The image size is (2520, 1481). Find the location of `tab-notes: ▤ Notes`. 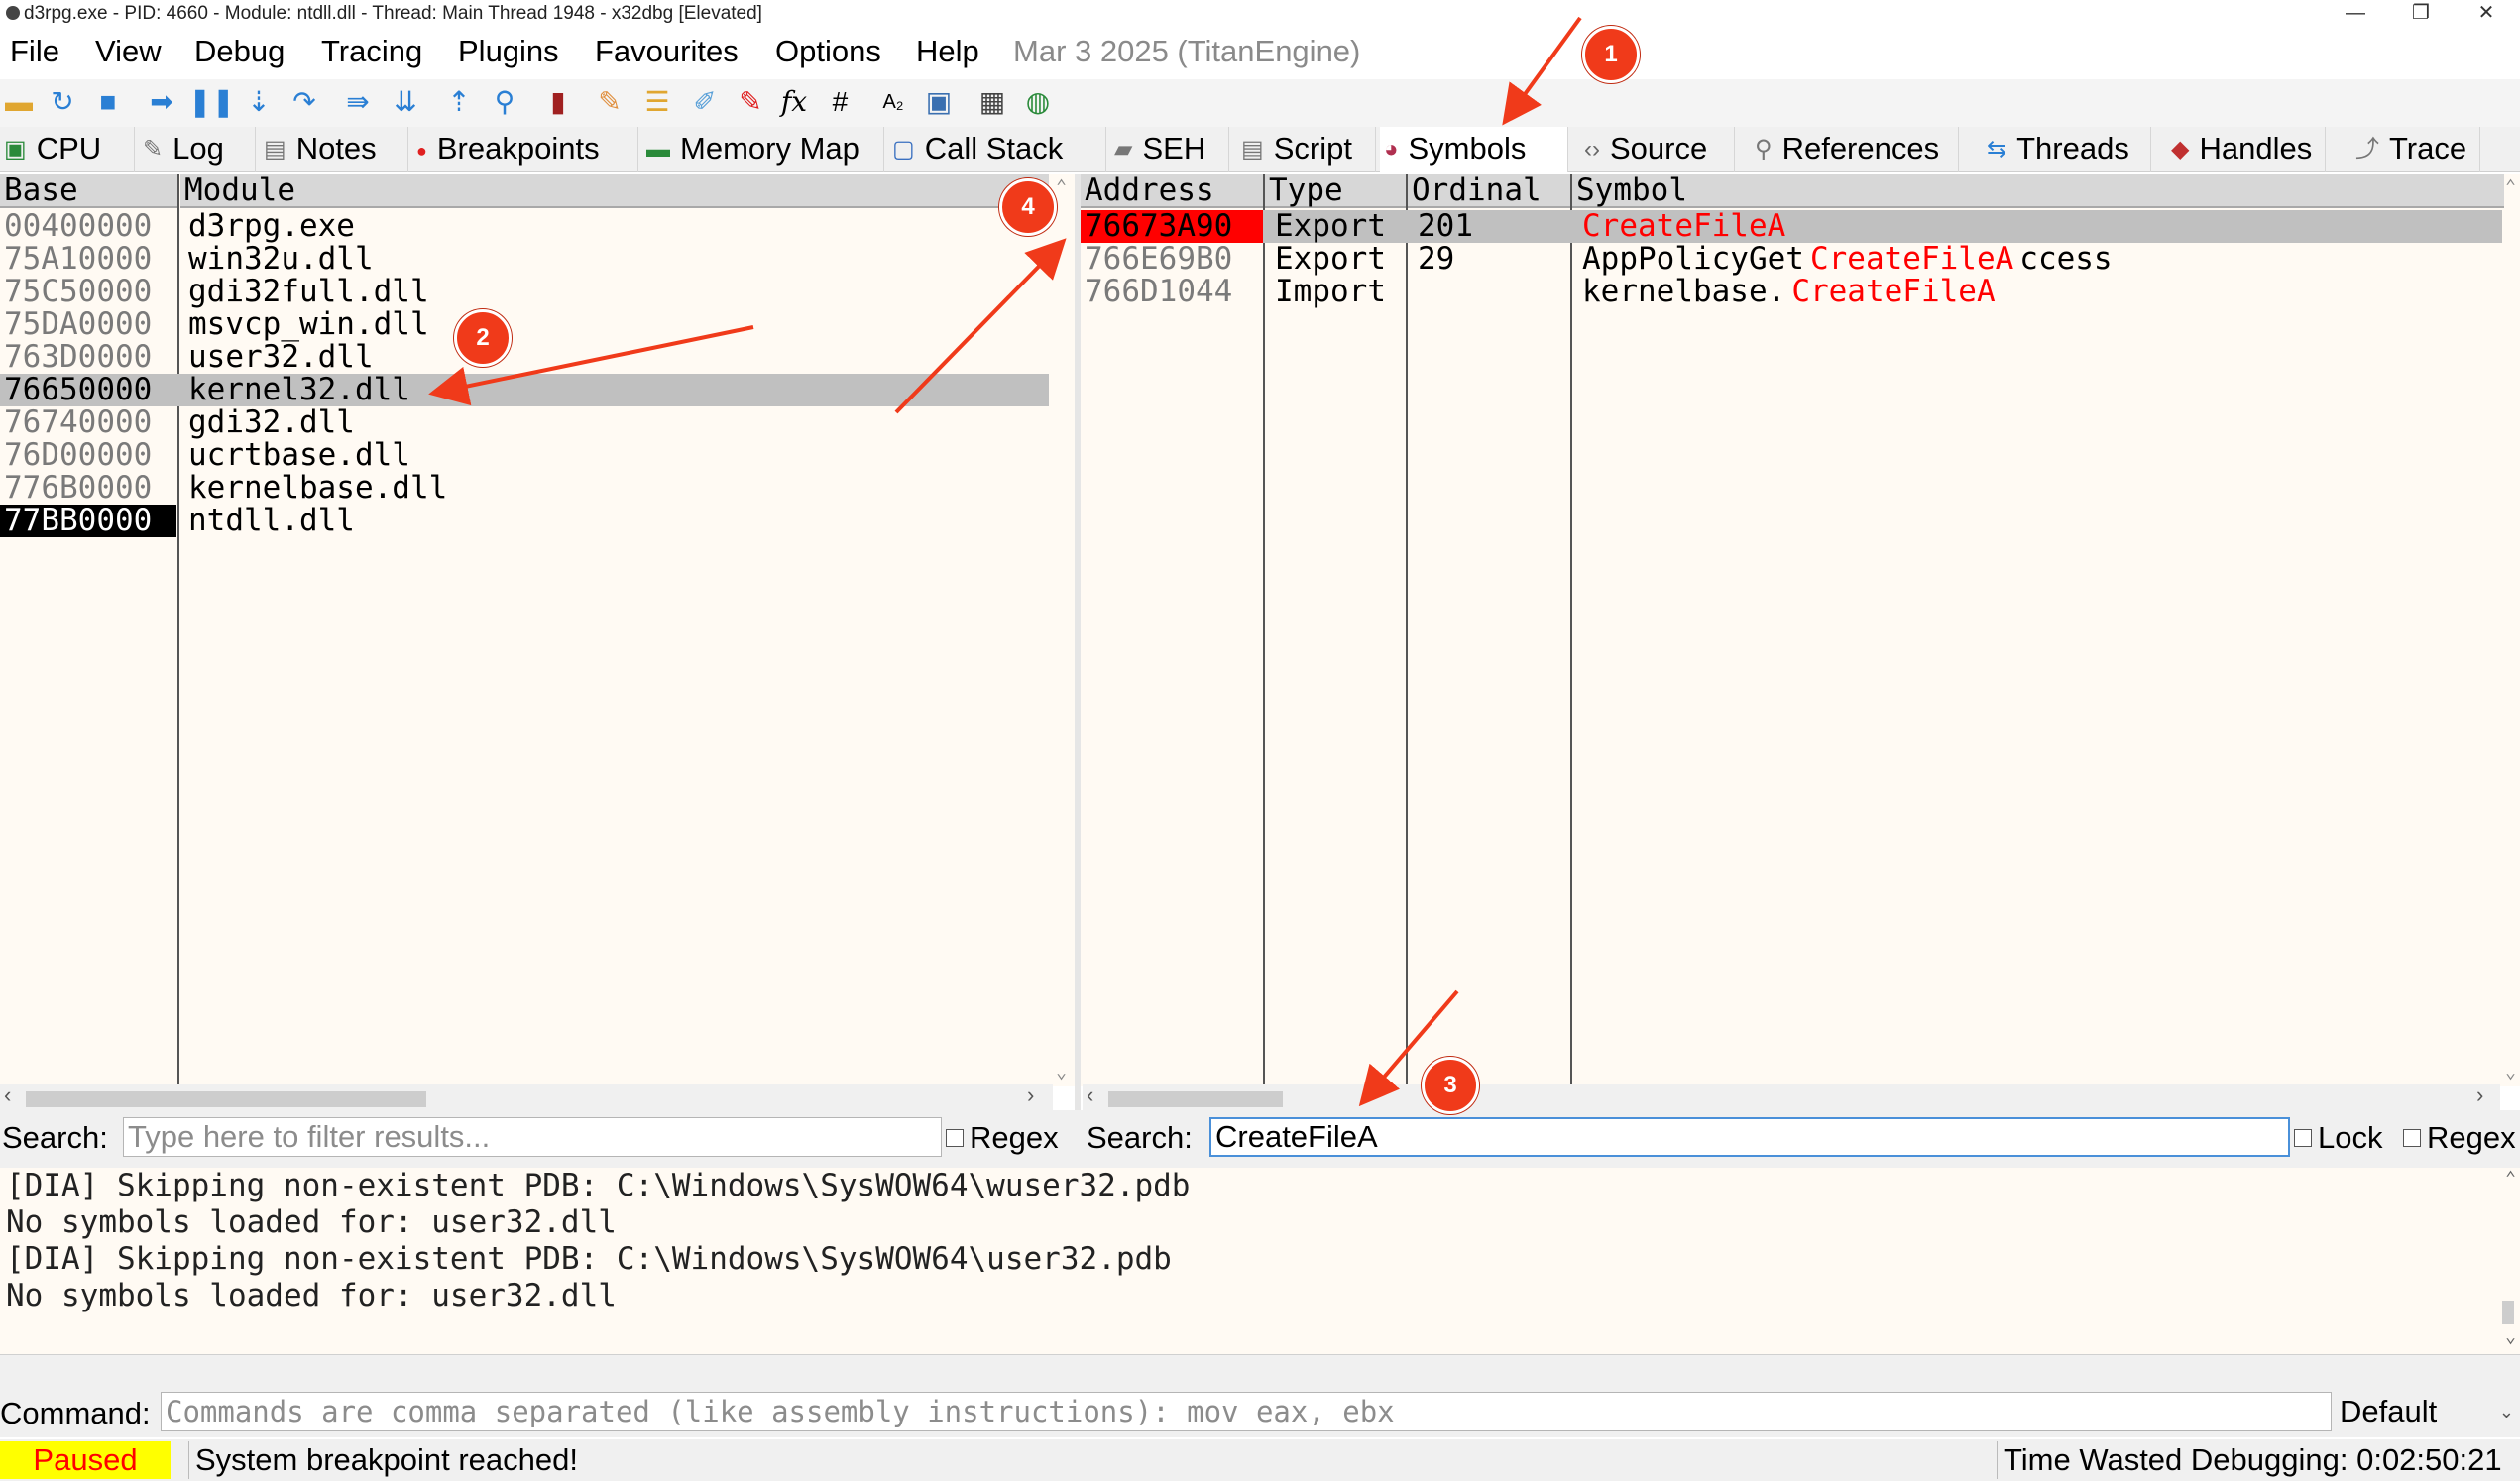

tab-notes: ▤ Notes is located at coordinates (334, 149).